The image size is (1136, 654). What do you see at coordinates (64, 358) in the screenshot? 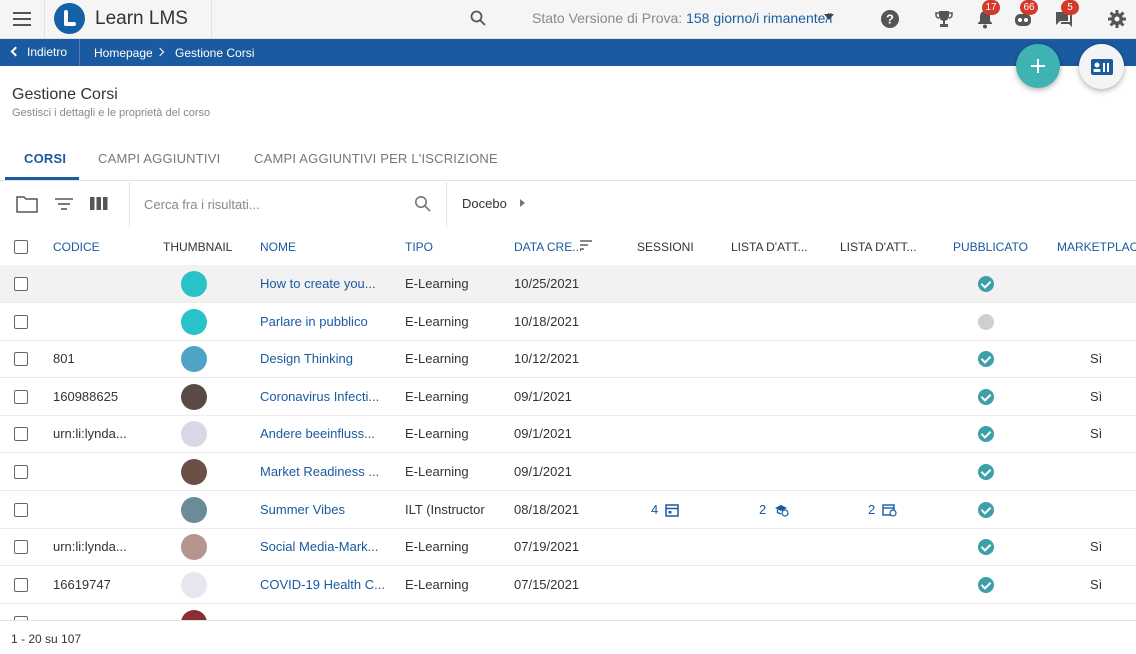
I see `course-code: 801` at bounding box center [64, 358].